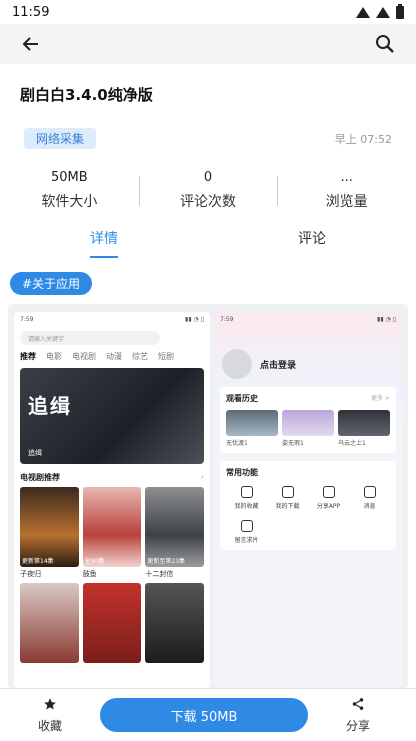 This screenshot has width=416, height=741. Describe the element at coordinates (308, 353) in the screenshot. I see `mini-login-row: 点击登录` at that location.